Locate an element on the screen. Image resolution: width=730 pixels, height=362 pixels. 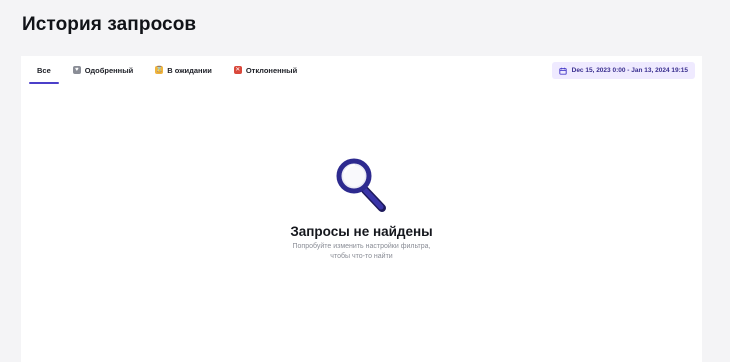
date-range-button: Dec 15, 2023 0:00 - Jan 13, 2024 19:15 is located at coordinates (623, 70).